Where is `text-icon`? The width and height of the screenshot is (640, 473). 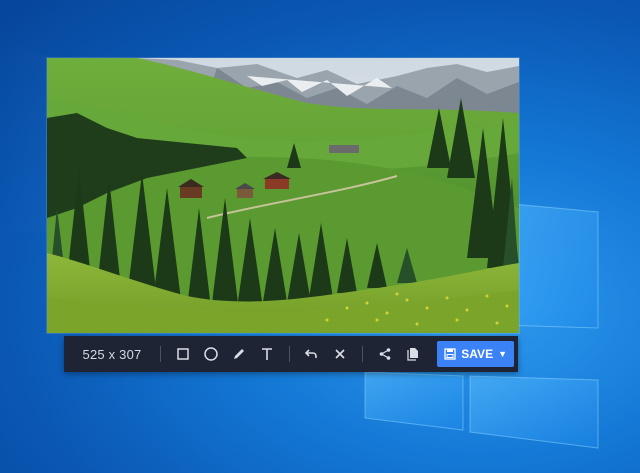 text-icon is located at coordinates (267, 354).